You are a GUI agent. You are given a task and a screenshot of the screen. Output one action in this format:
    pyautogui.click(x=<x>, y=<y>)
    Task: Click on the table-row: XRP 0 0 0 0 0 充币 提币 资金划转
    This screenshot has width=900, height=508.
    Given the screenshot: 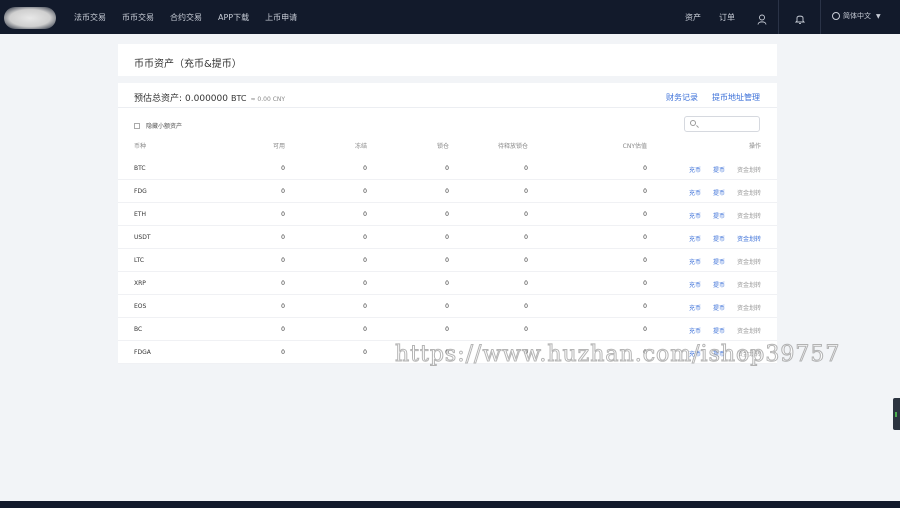 What is the action you would take?
    pyautogui.click(x=447, y=283)
    